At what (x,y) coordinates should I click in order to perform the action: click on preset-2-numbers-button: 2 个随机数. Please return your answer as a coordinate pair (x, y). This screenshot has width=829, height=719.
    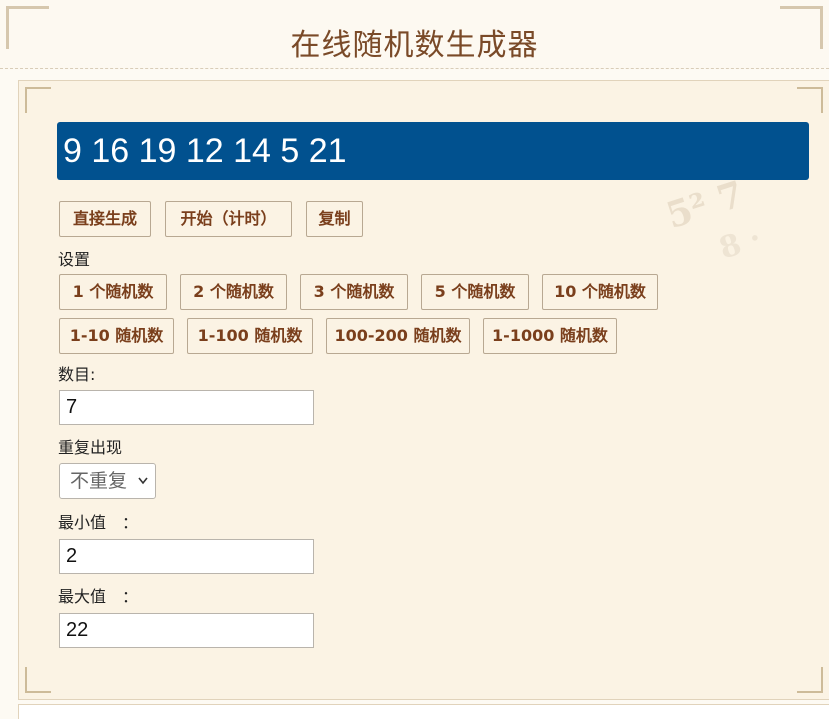
    Looking at the image, I should click on (233, 292).